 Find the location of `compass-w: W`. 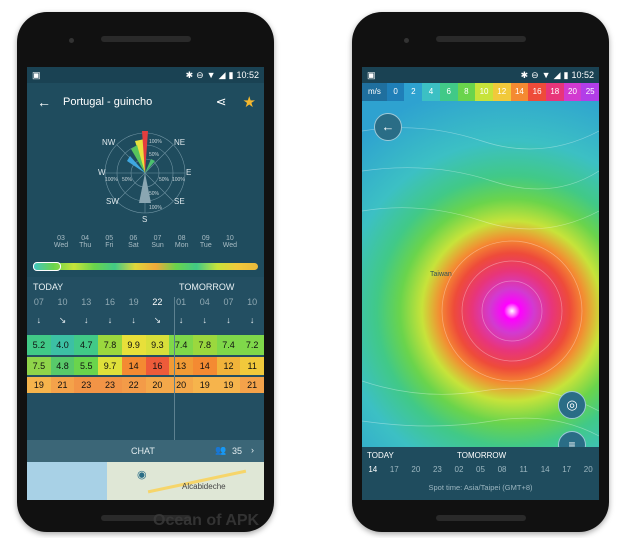

compass-w: W is located at coordinates (102, 172).